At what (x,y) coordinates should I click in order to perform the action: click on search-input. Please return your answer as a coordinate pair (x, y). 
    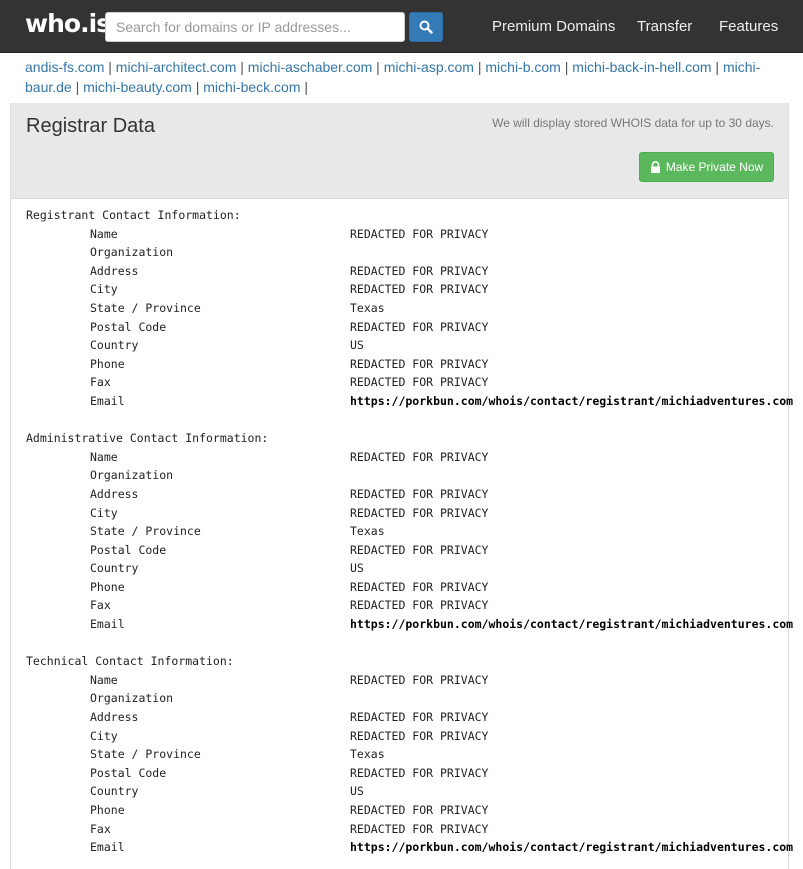
    Looking at the image, I should click on (255, 27).